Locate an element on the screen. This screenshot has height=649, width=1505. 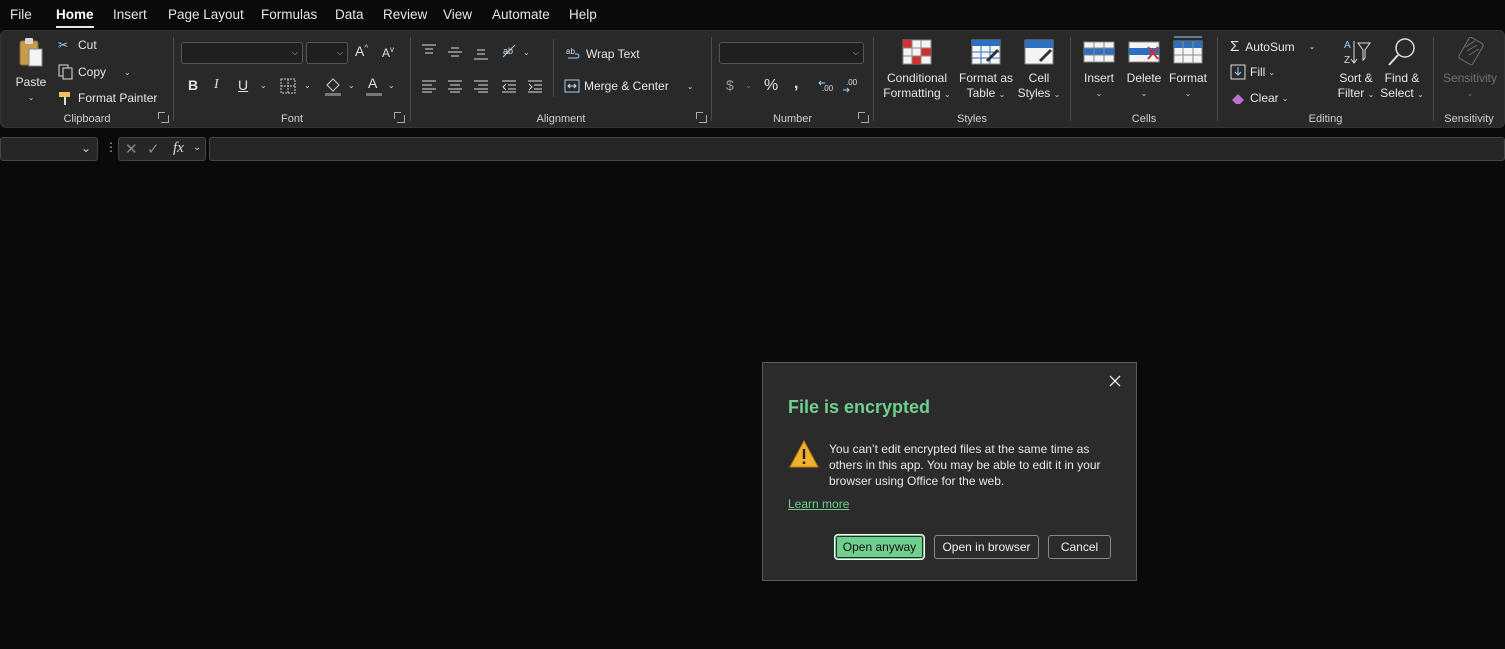
tab-insert: Insert is located at coordinates (130, 14).